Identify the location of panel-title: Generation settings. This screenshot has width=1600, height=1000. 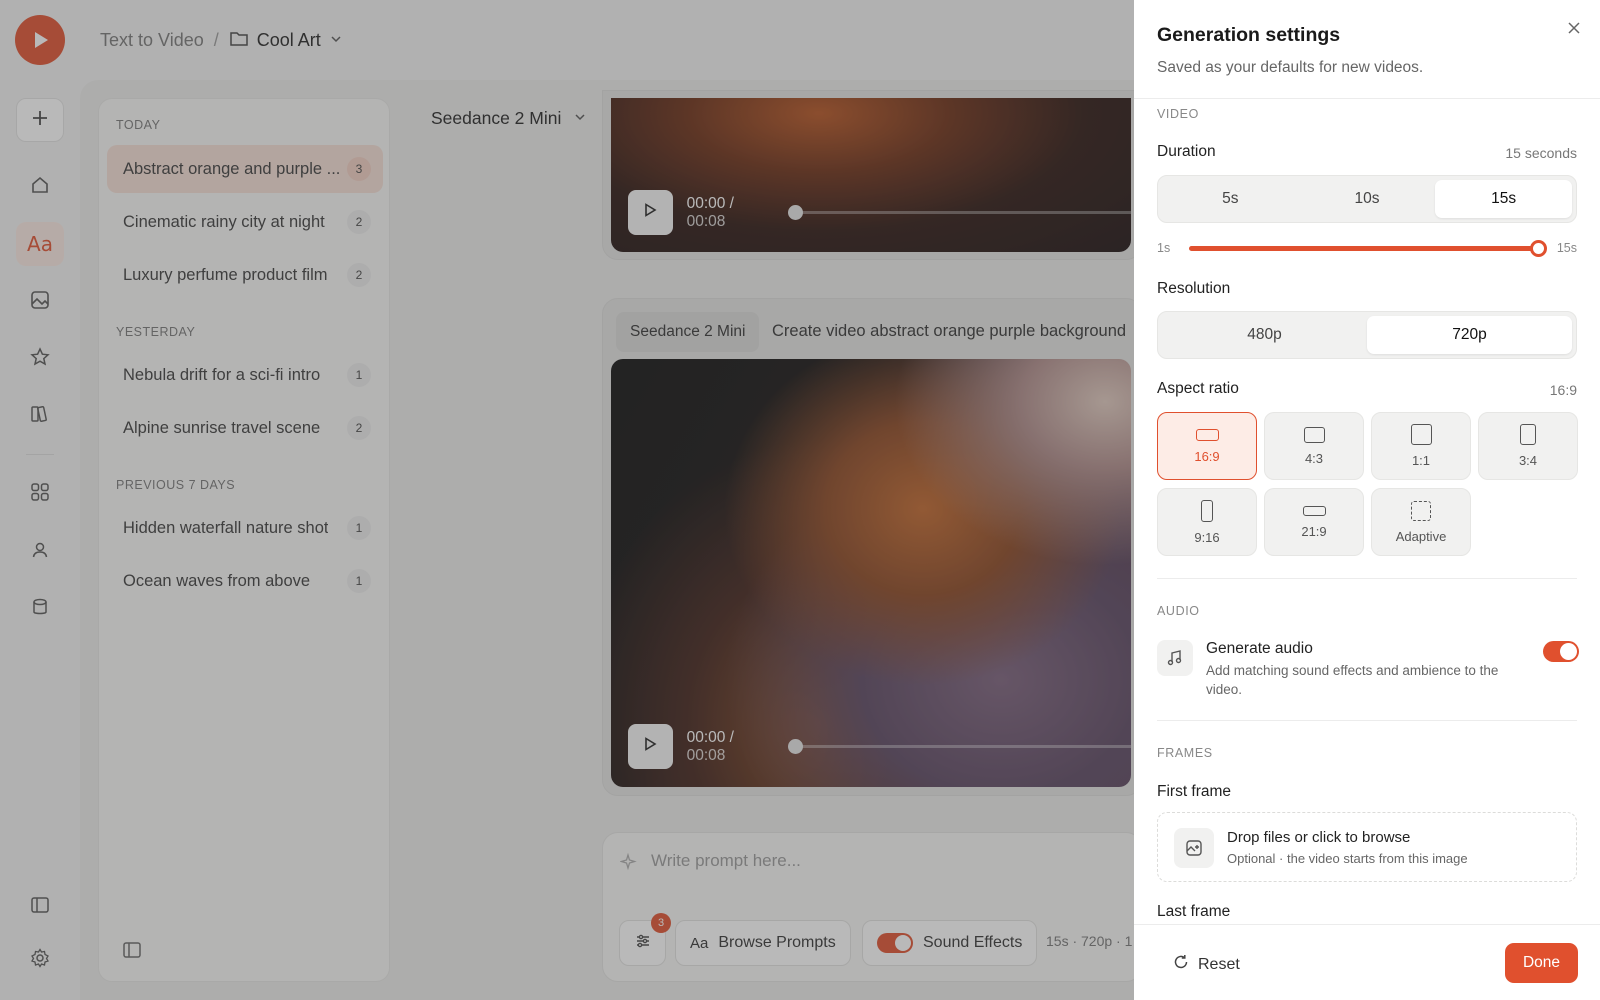
(1249, 35).